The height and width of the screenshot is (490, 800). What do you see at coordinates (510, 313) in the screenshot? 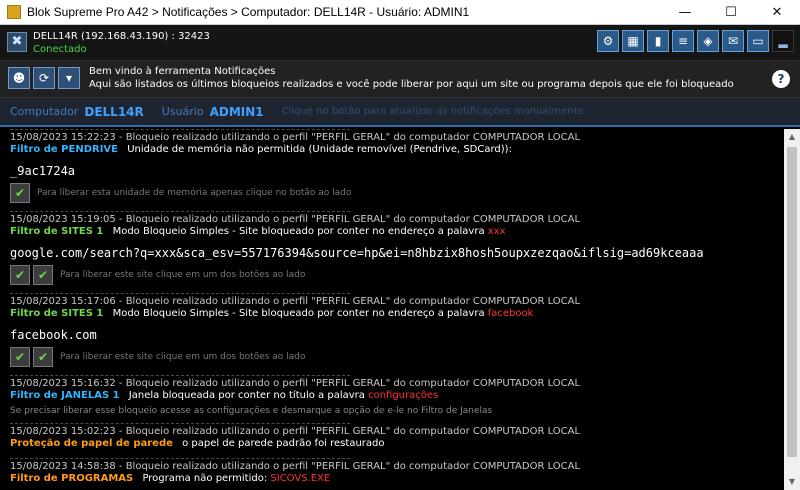
I see `entry-keyword: facebook` at bounding box center [510, 313].